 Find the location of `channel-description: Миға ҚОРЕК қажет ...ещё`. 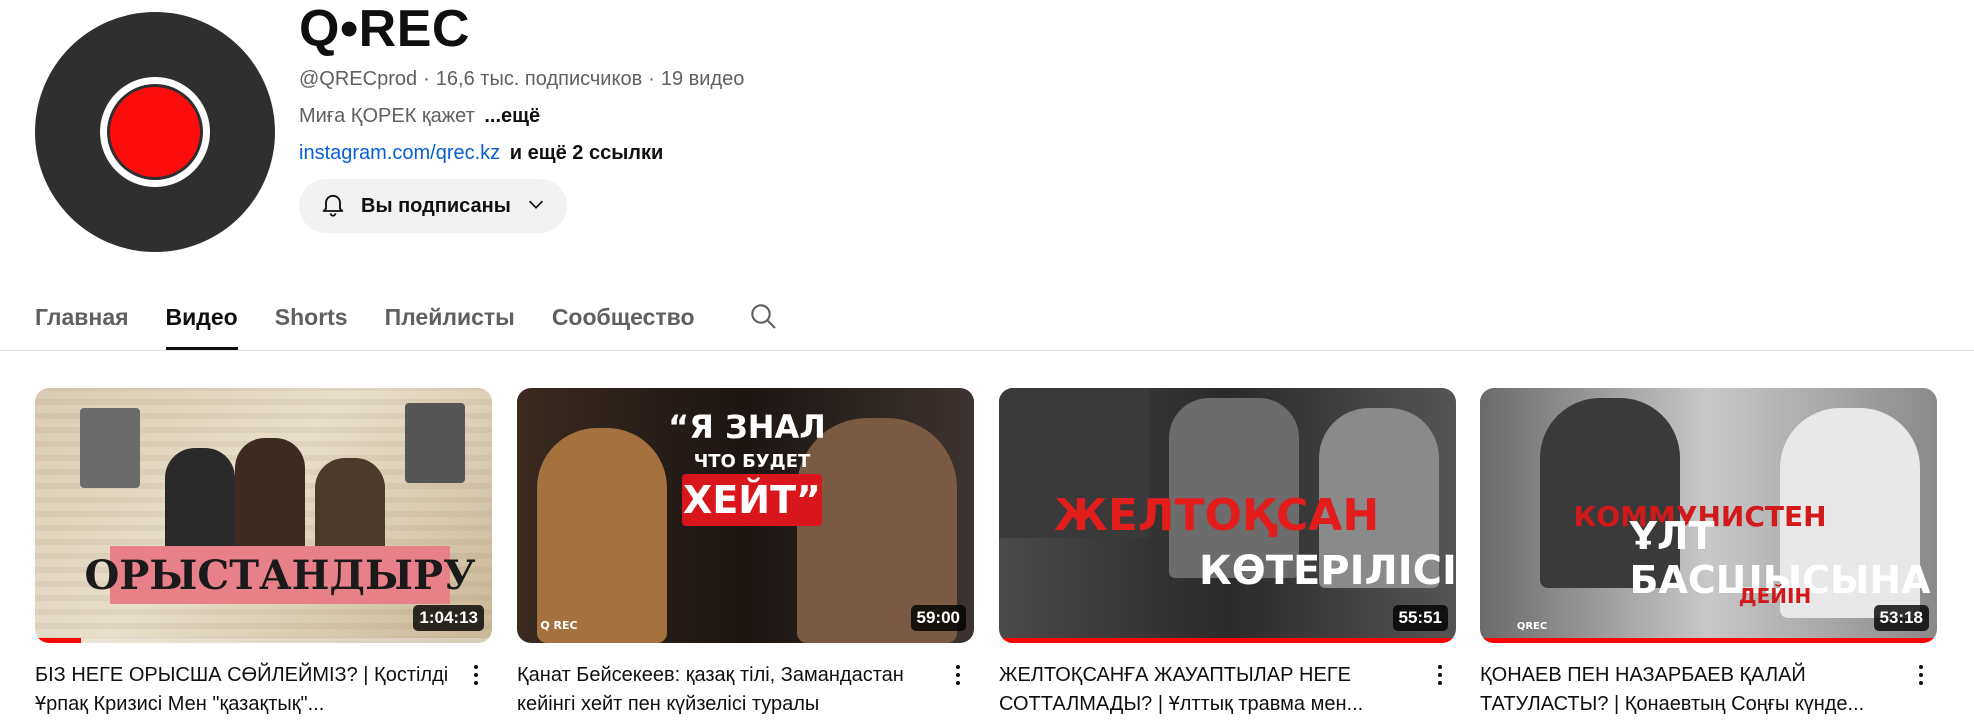

channel-description: Миға ҚОРЕК қажет ...ещё is located at coordinates (521, 116).